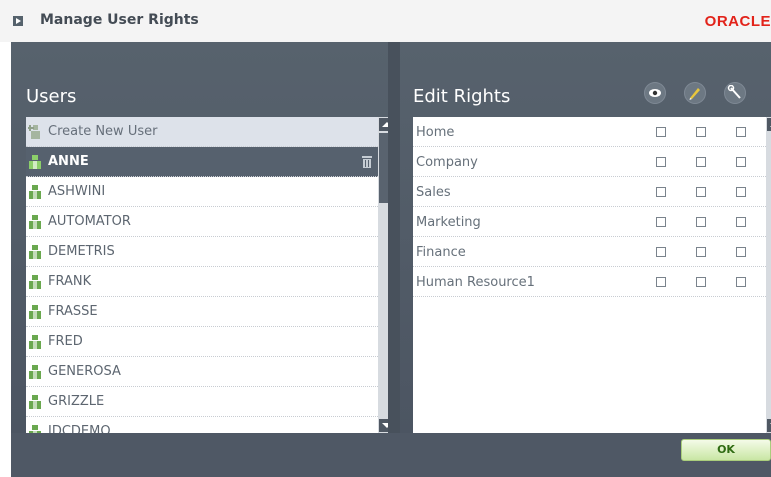 This screenshot has height=477, width=771. Describe the element at coordinates (589, 192) in the screenshot. I see `rights-row: Sales` at that location.